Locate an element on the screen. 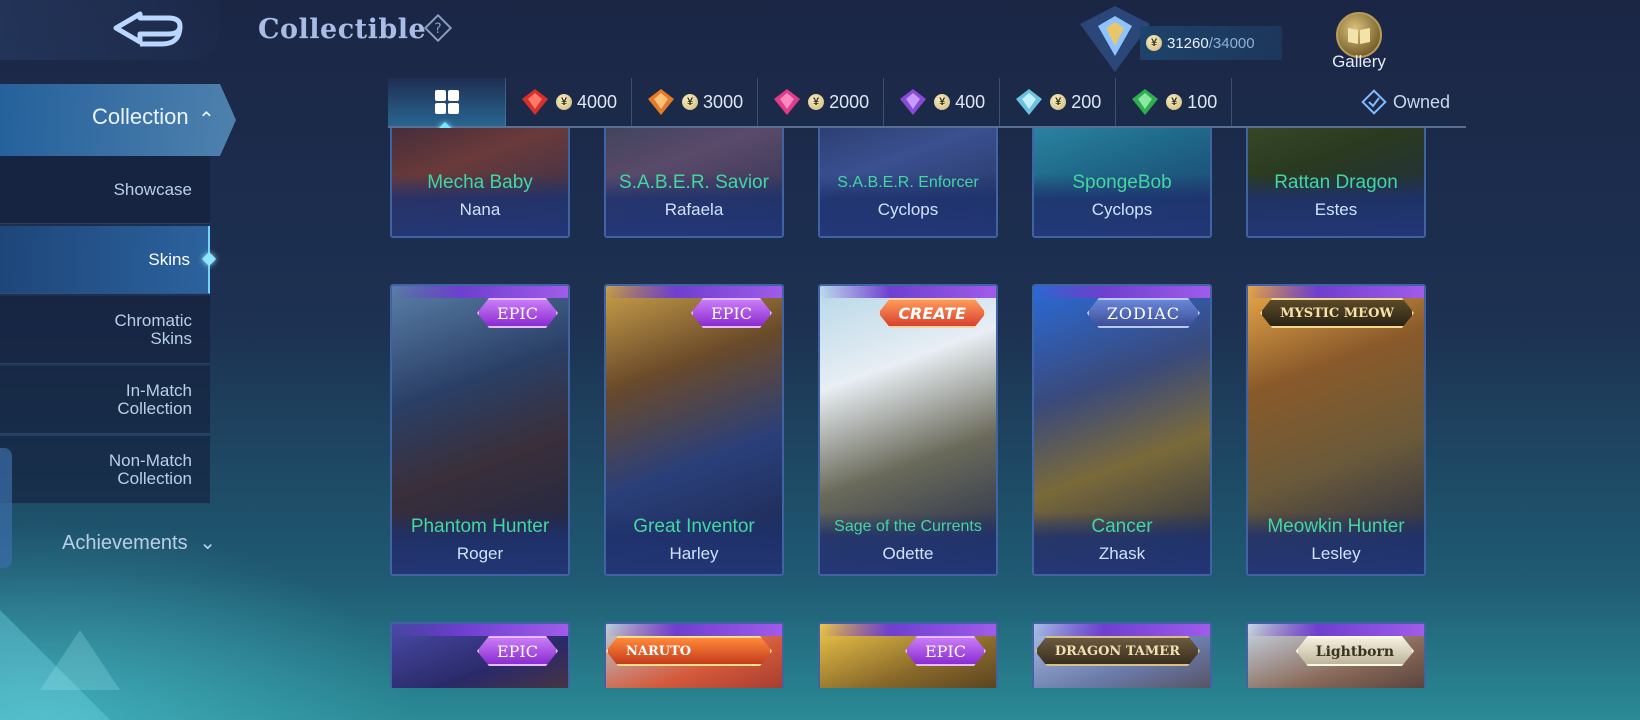  skin-card: EPIC Phantom Hunter Roger is located at coordinates (480, 430).